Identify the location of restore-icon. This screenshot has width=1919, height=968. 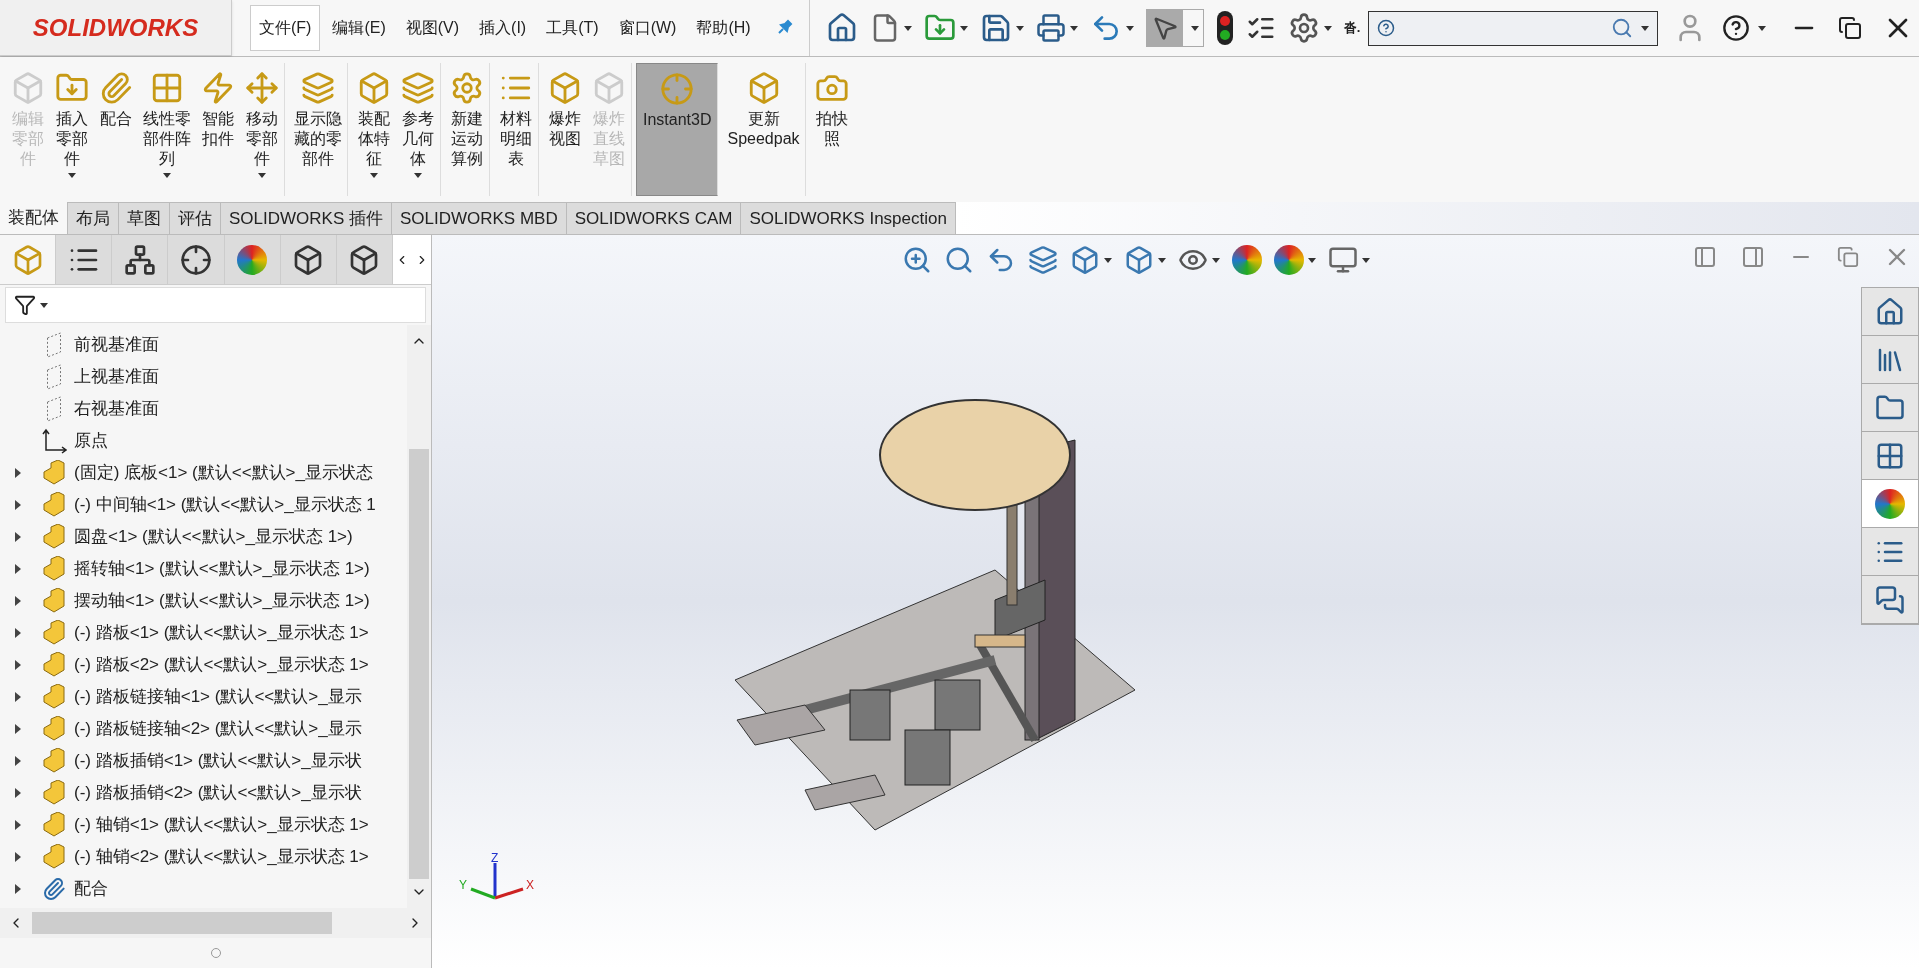
(1850, 28).